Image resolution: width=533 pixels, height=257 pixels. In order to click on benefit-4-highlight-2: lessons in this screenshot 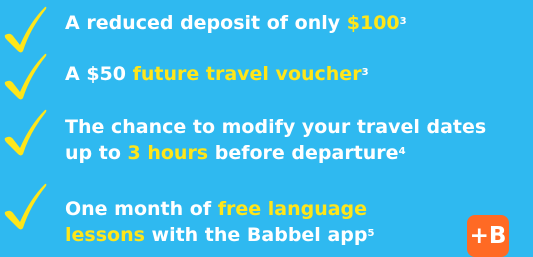, I will do `click(105, 235)`.